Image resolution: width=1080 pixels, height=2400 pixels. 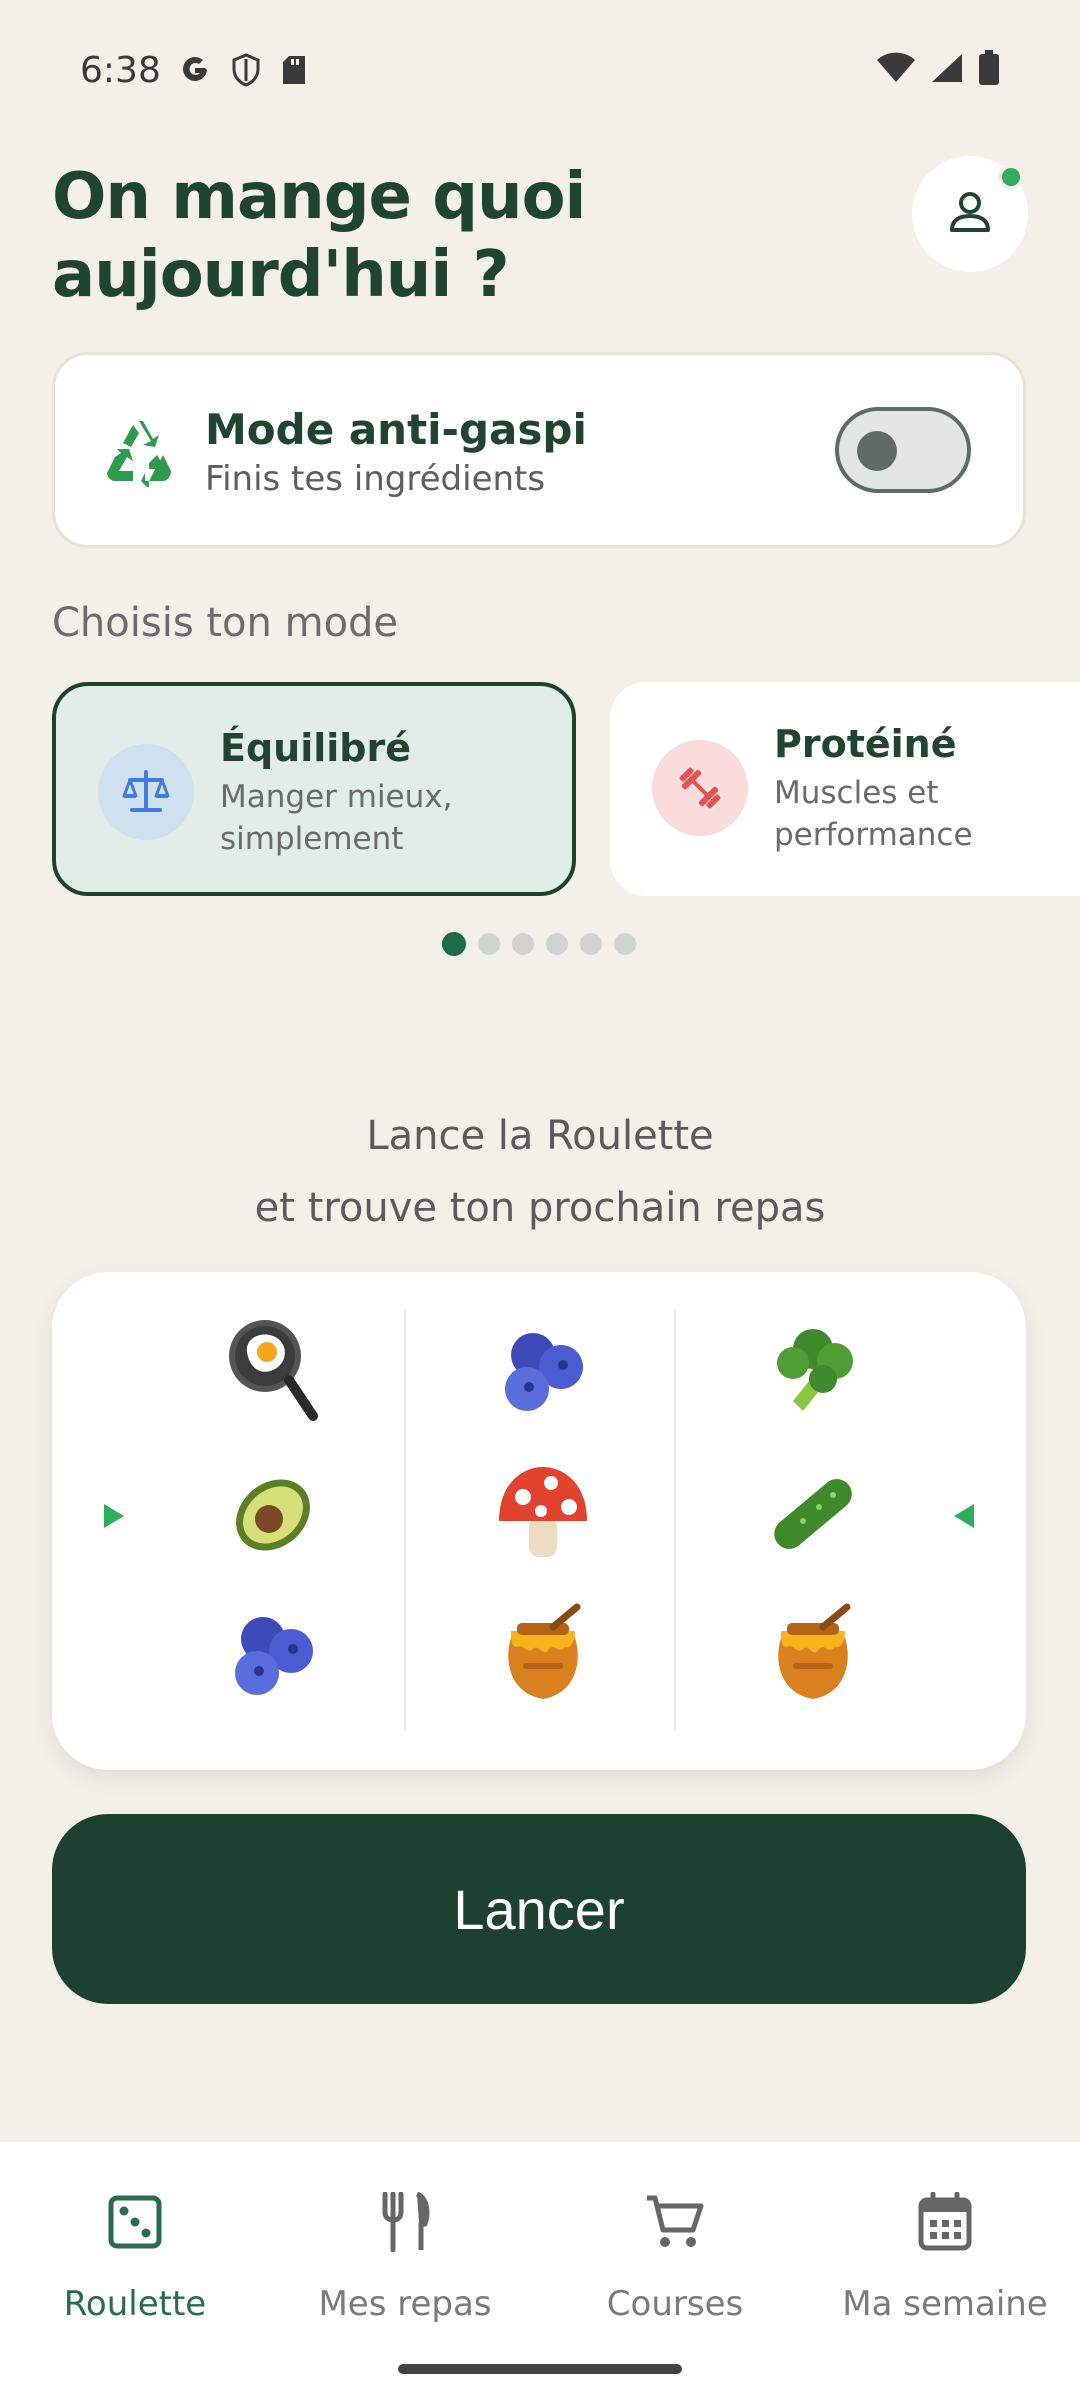 I want to click on nav-label: Roulette, so click(x=135, y=2304).